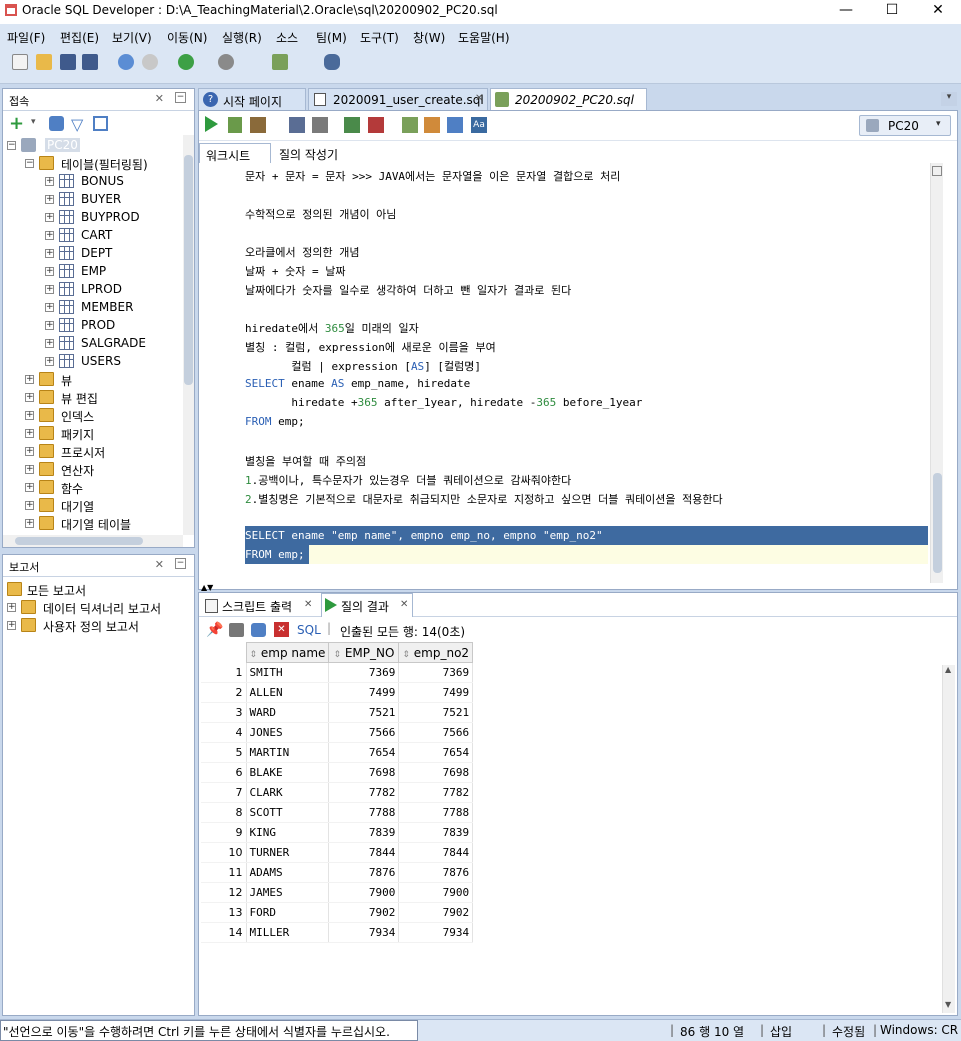  I want to click on grid-cell: KING, so click(288, 832).